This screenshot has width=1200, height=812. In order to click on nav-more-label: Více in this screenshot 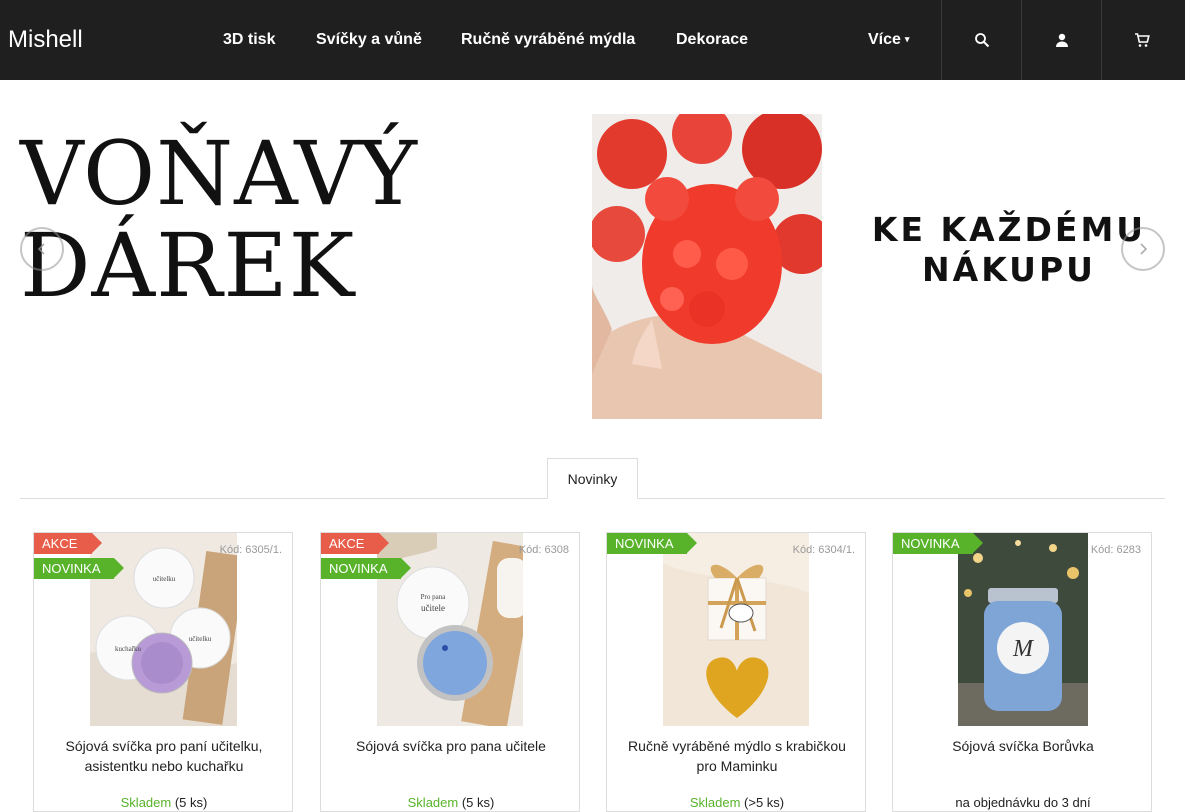, I will do `click(884, 39)`.